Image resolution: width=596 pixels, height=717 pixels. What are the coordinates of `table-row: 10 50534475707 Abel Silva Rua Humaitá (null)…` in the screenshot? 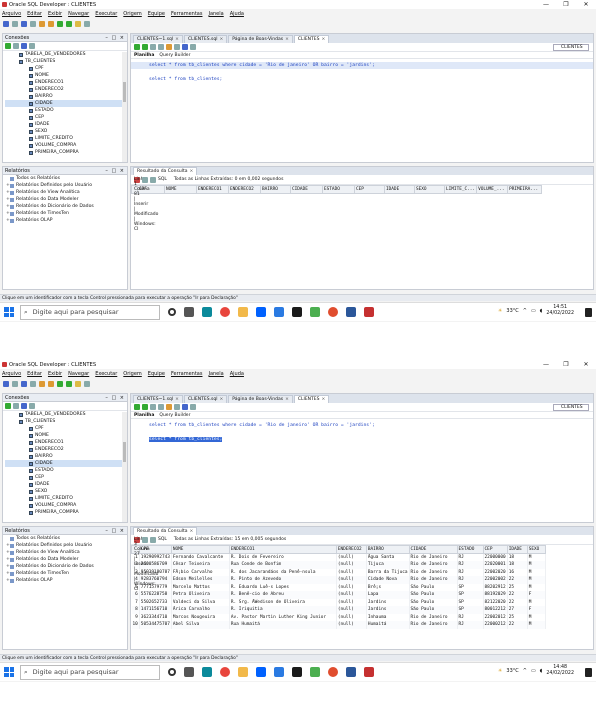 It's located at (338, 625).